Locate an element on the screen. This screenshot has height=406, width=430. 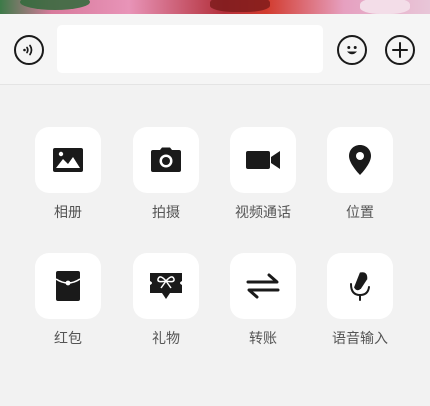
panel-item-camera: 拍摄 is located at coordinates (166, 174).